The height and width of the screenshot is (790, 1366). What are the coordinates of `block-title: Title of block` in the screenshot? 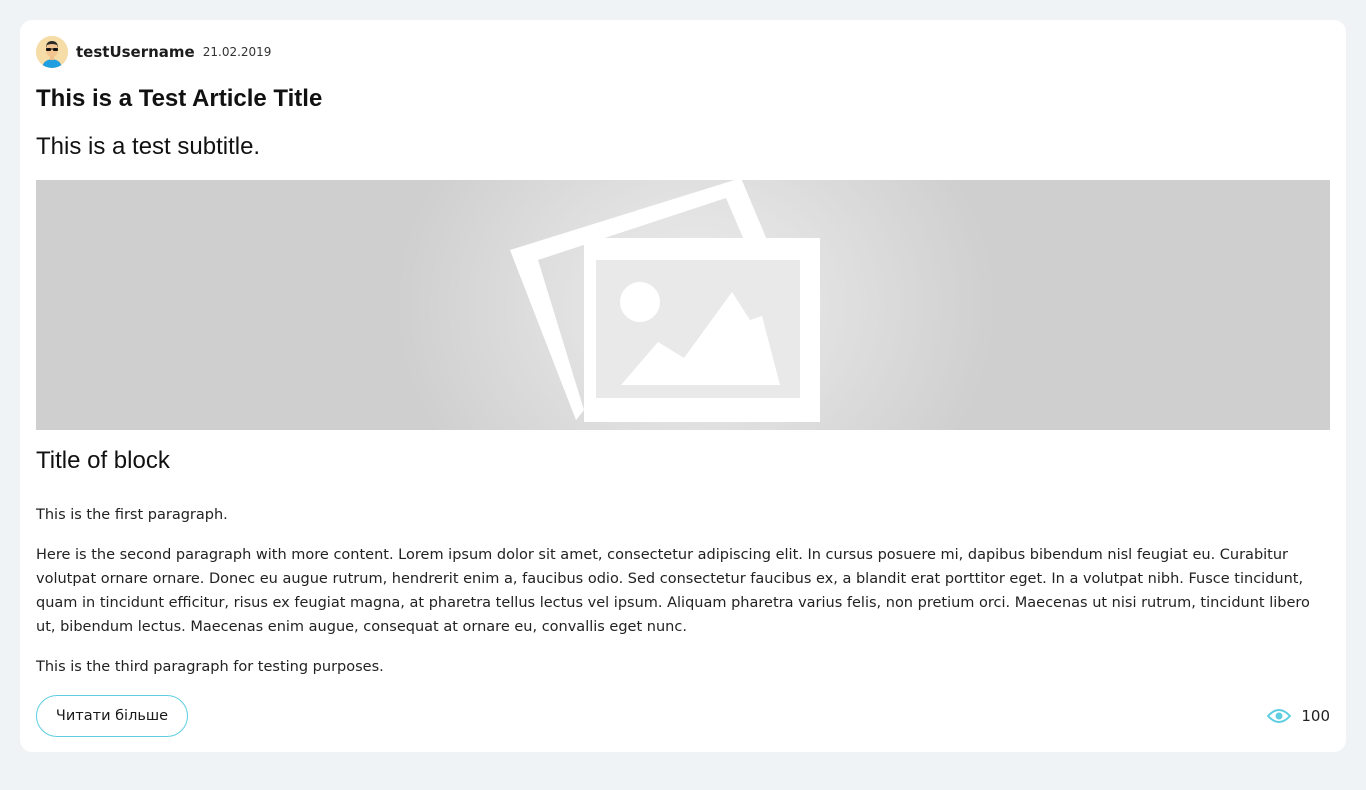 It's located at (103, 460).